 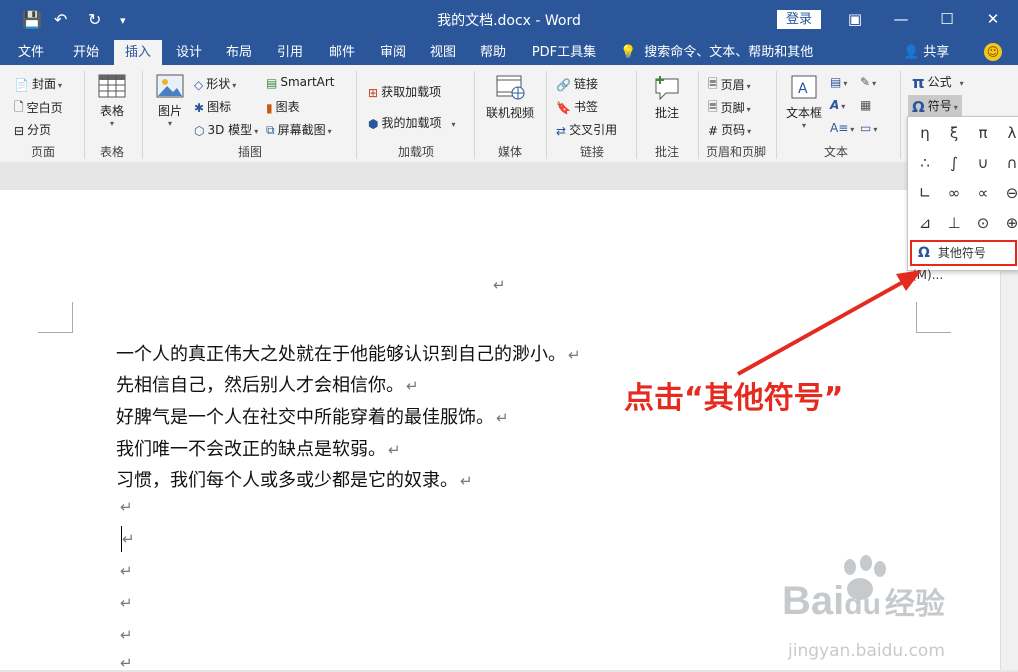 I want to click on tab-file: 文件, so click(x=31, y=52).